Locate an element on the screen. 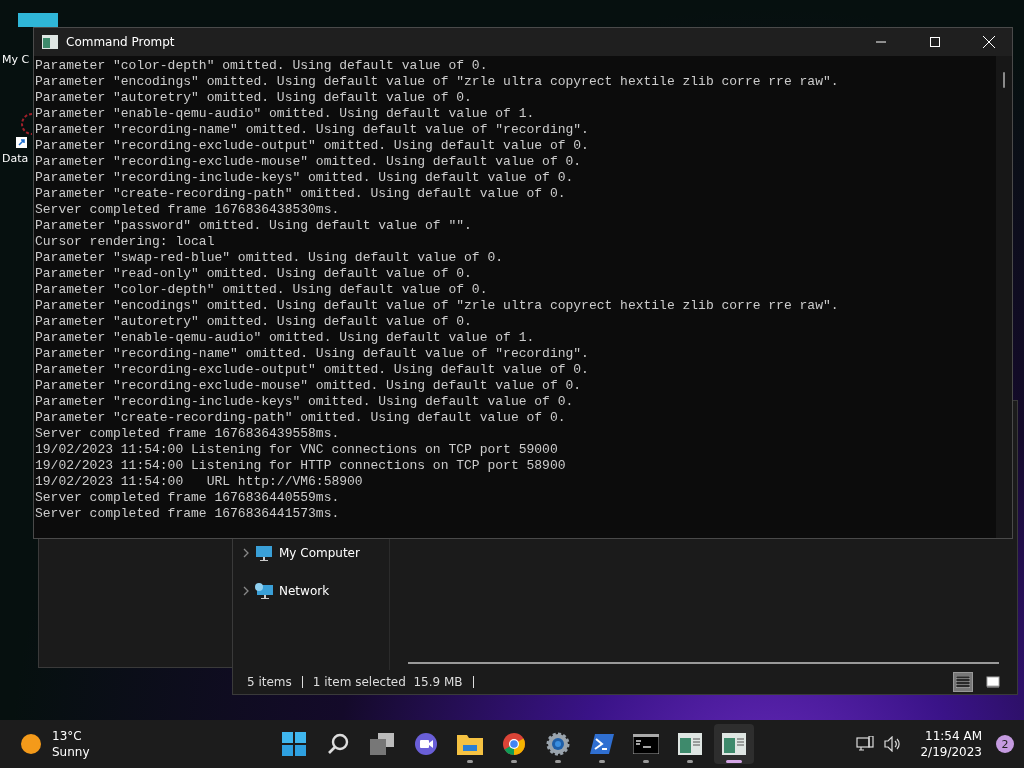 This screenshot has height=768, width=1024. item-count: 5 items is located at coordinates (269, 682).